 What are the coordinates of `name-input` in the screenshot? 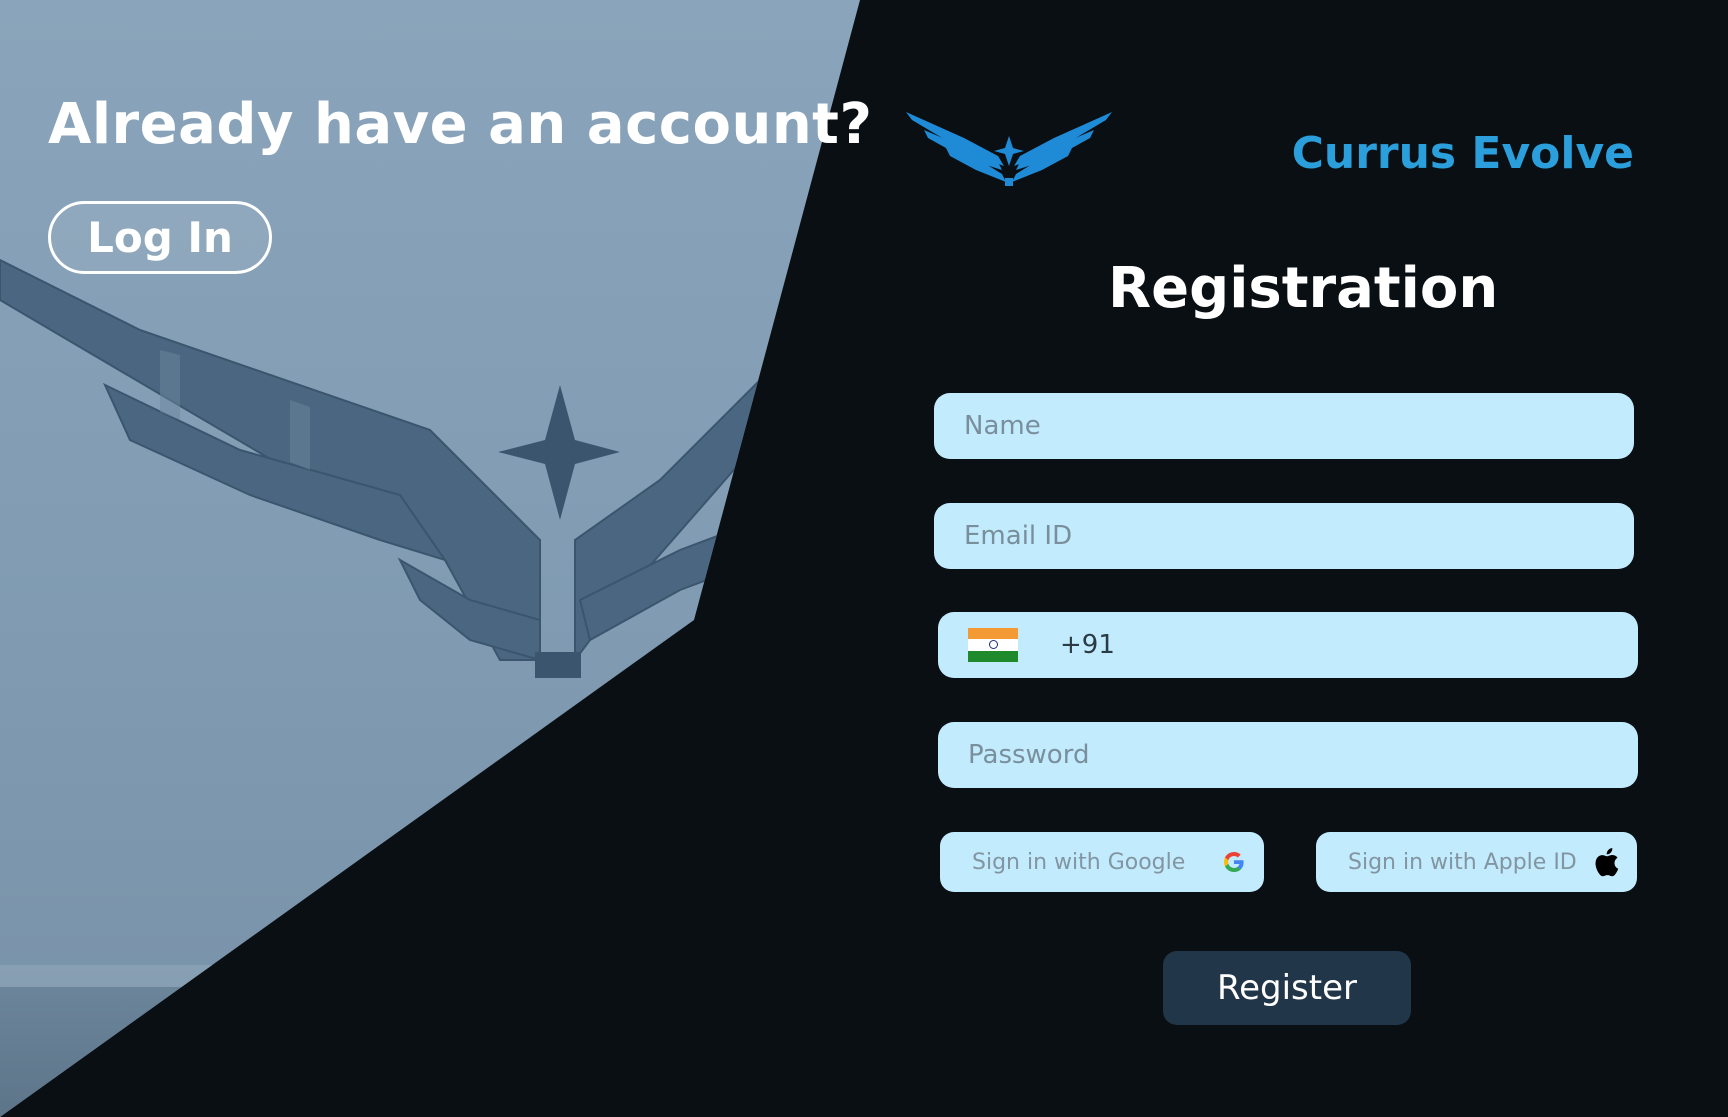 It's located at (1298, 426).